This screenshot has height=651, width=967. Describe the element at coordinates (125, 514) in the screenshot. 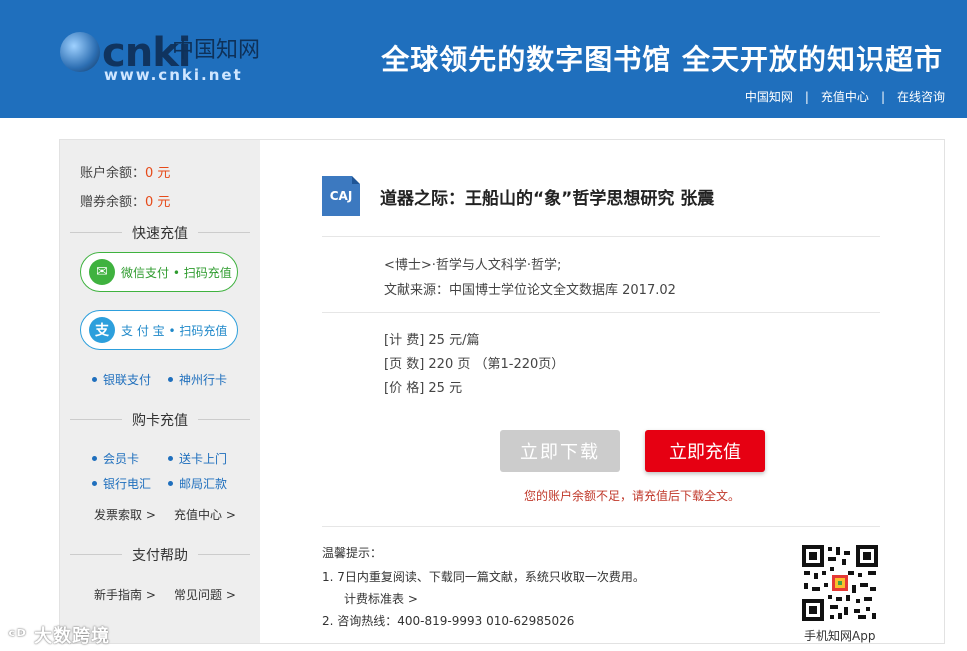

I see `invoice-link: 发票索取 >` at that location.